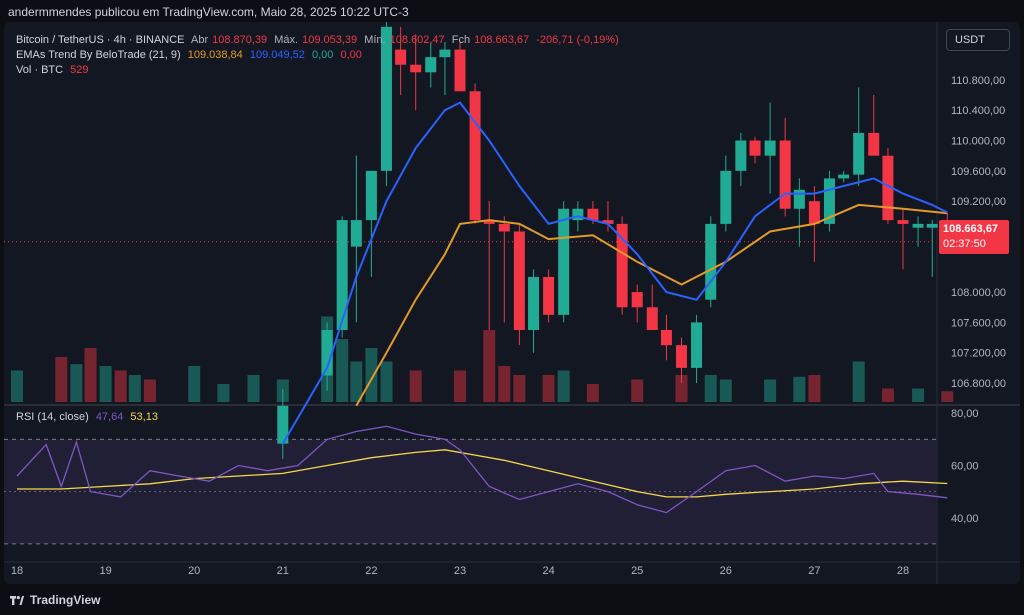 This screenshot has width=1024, height=615. Describe the element at coordinates (978, 384) in the screenshot. I see `price-axis-tick: 106.800,00` at that location.